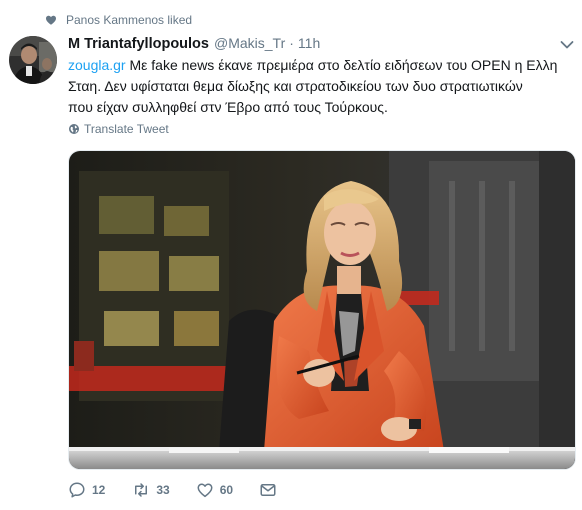  I want to click on tweet-header: M Triantafyllopoulos @Makis_Tr · 11h, so click(194, 43).